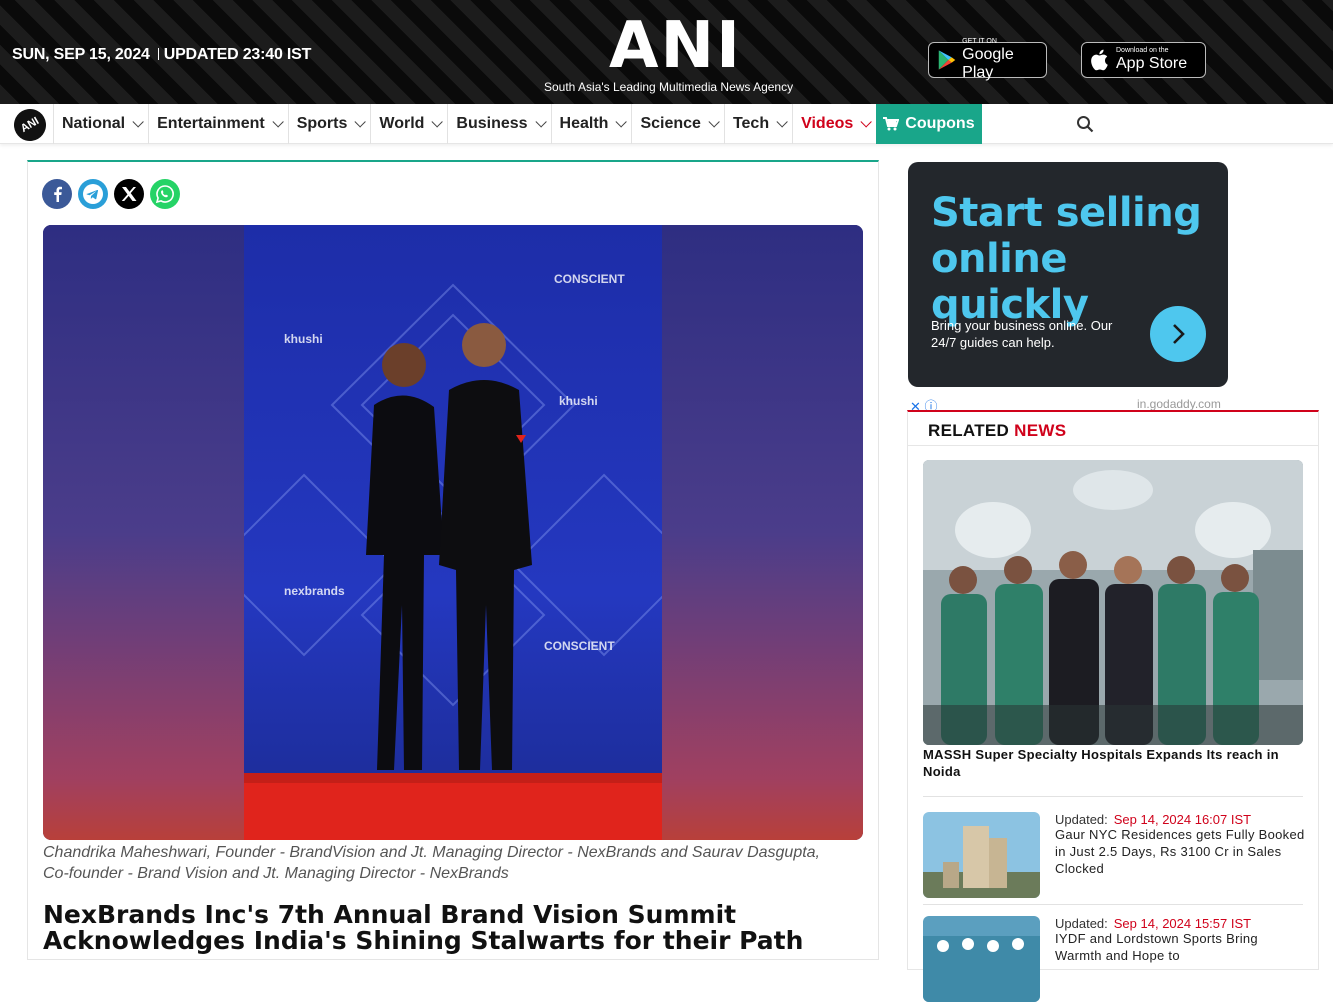 The image size is (1333, 1006). I want to click on surgeons-photo-illustration, so click(1113, 602).